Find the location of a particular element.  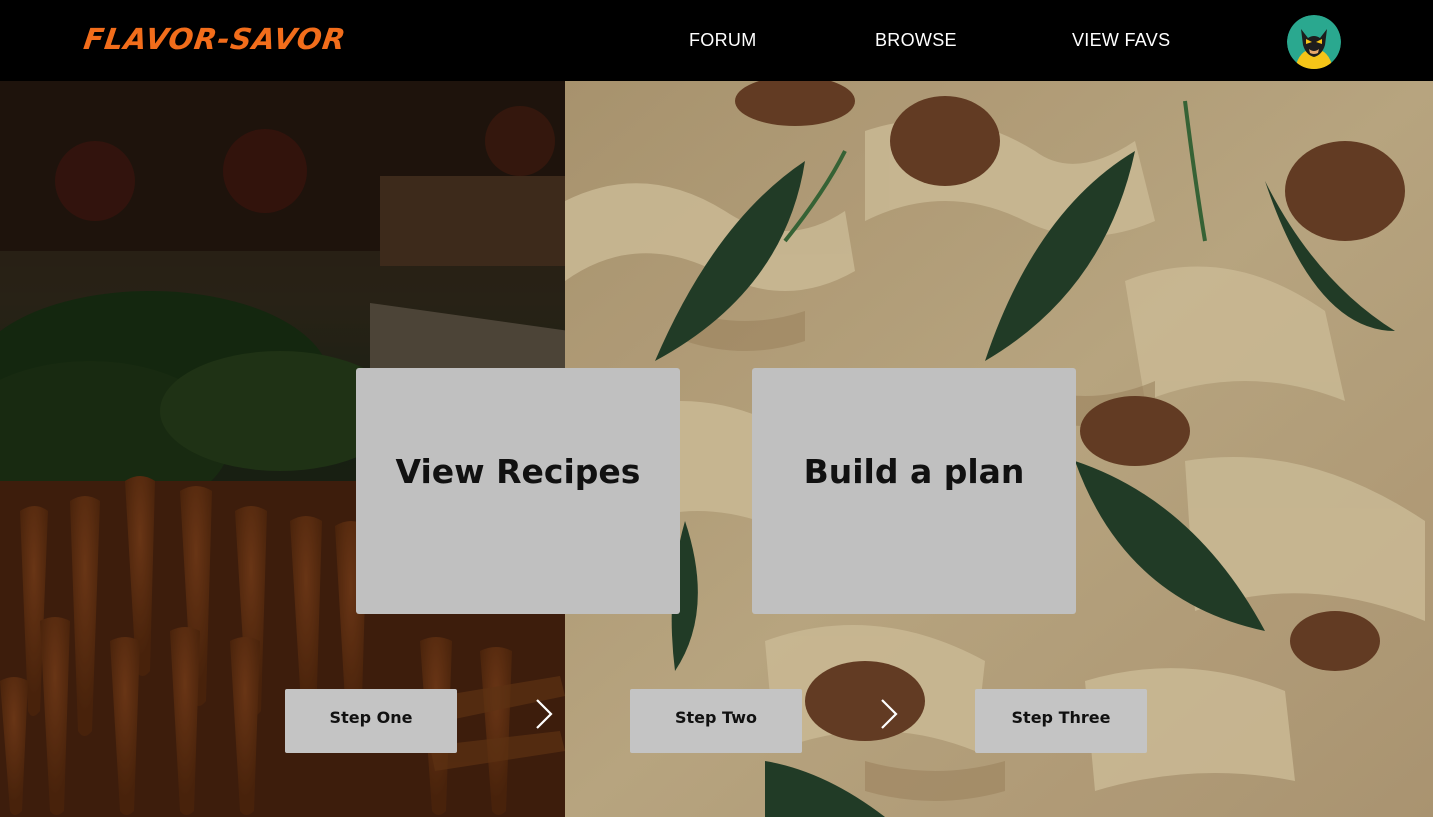

masked-hero-avatar-icon is located at coordinates (1314, 42).